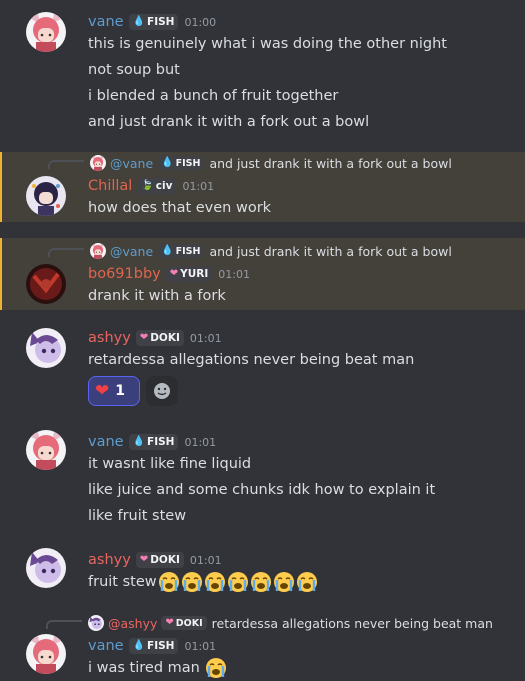 The width and height of the screenshot is (525, 681). I want to click on message-text: it wasnt like fine liquid, so click(170, 464).